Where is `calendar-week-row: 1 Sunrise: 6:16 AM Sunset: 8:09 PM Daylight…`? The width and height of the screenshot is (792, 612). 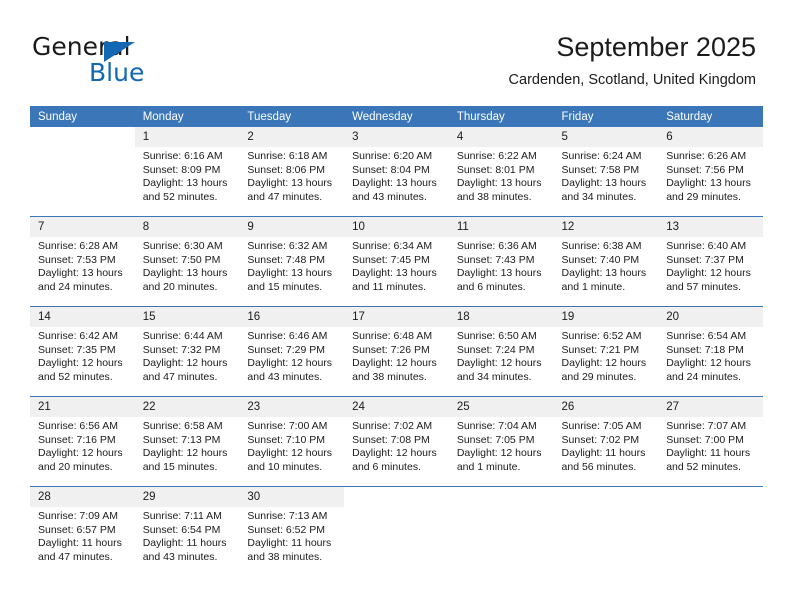
calendar-week-row: 1 Sunrise: 6:16 AM Sunset: 8:09 PM Daylight… is located at coordinates (396, 172).